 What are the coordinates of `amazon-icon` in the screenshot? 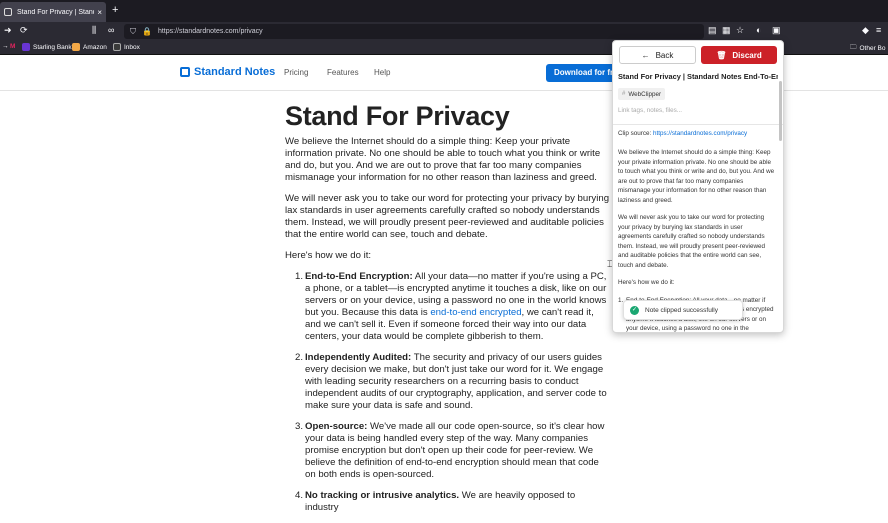 It's located at (76, 47).